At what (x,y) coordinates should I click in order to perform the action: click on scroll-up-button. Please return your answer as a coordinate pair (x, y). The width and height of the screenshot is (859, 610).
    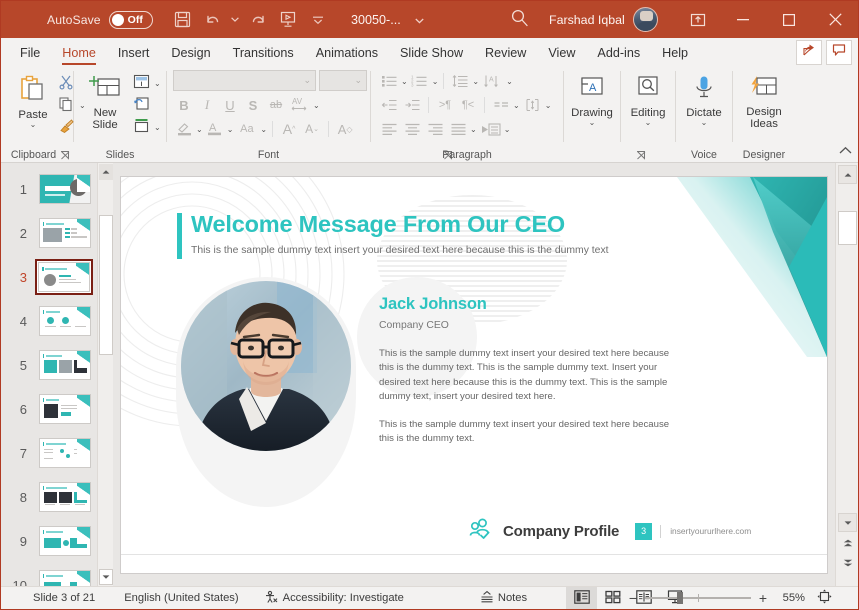
    Looking at the image, I should click on (847, 174).